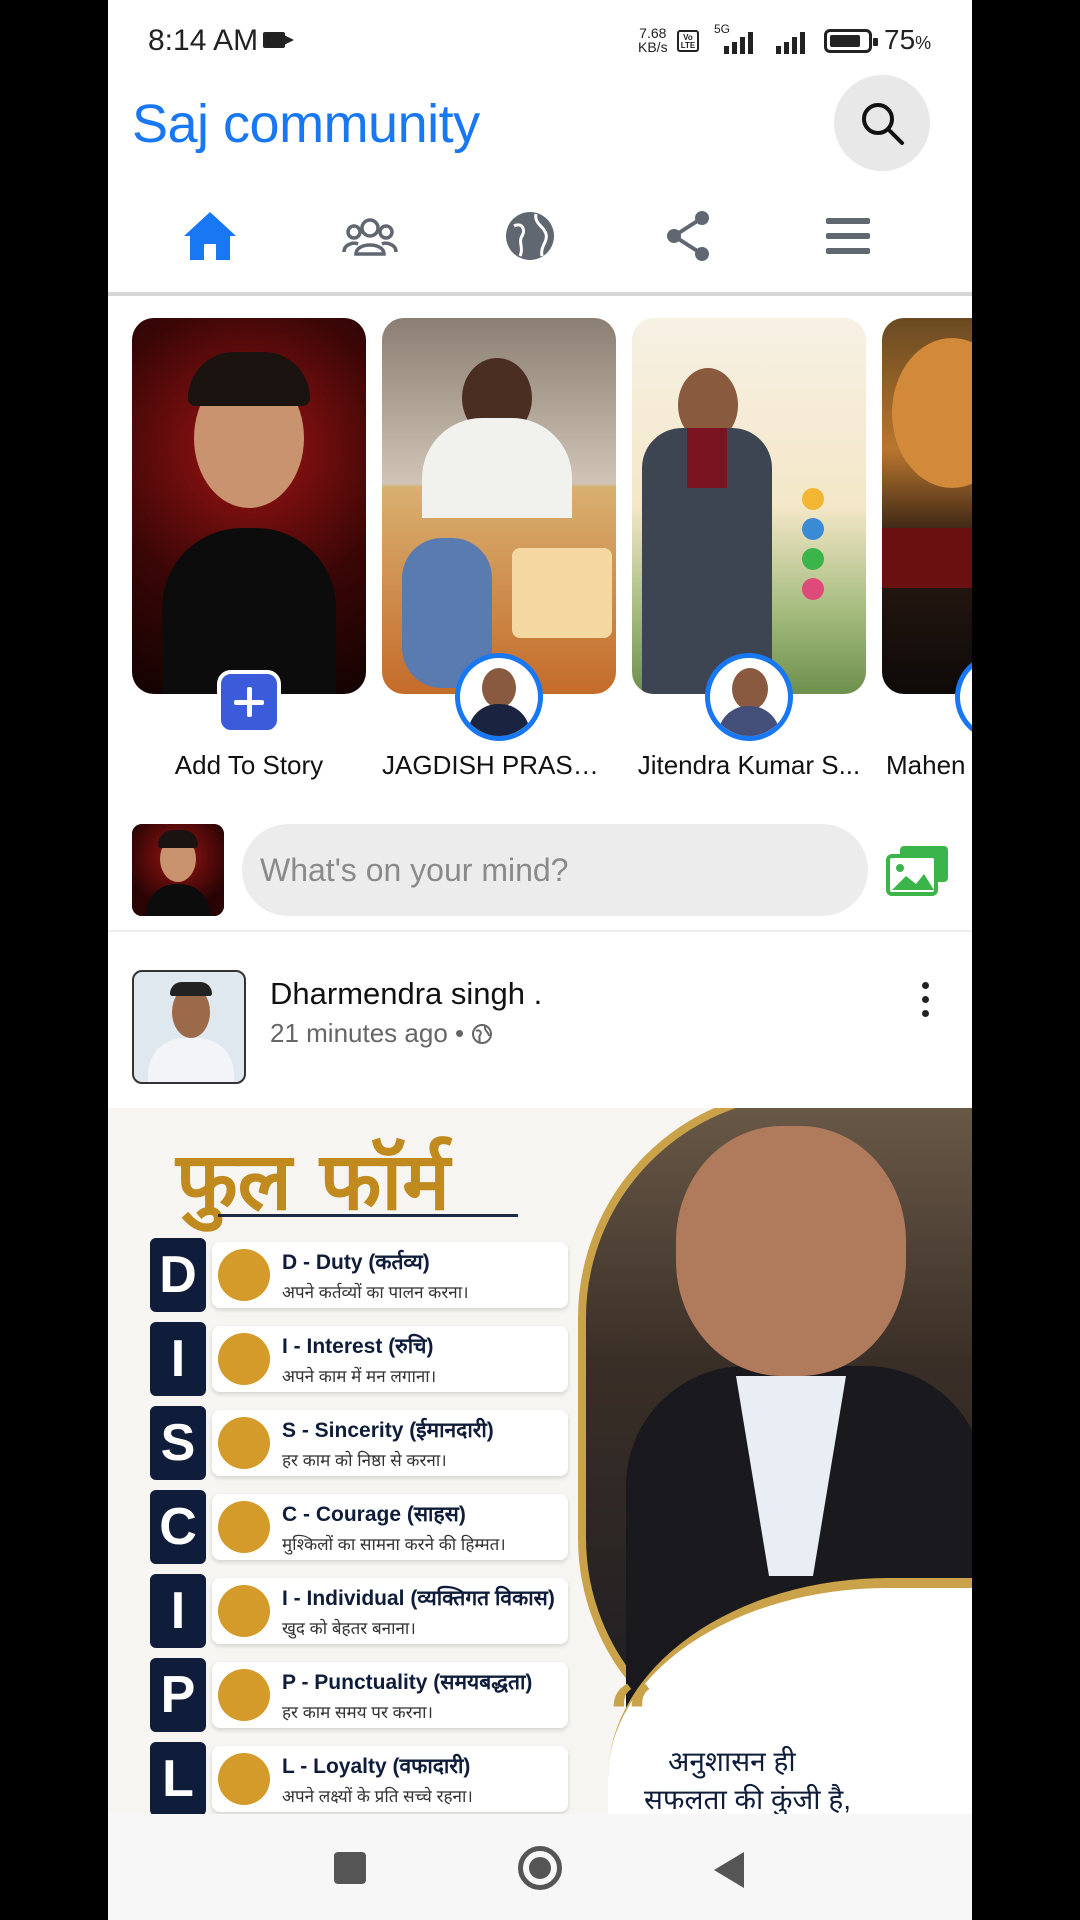  Describe the element at coordinates (244, 1359) in the screenshot. I see `target-icon` at that location.